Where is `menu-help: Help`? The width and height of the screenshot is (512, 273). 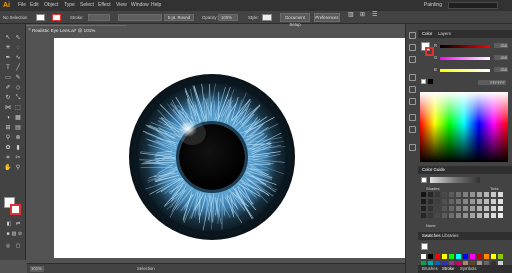 menu-help: Help is located at coordinates (156, 5).